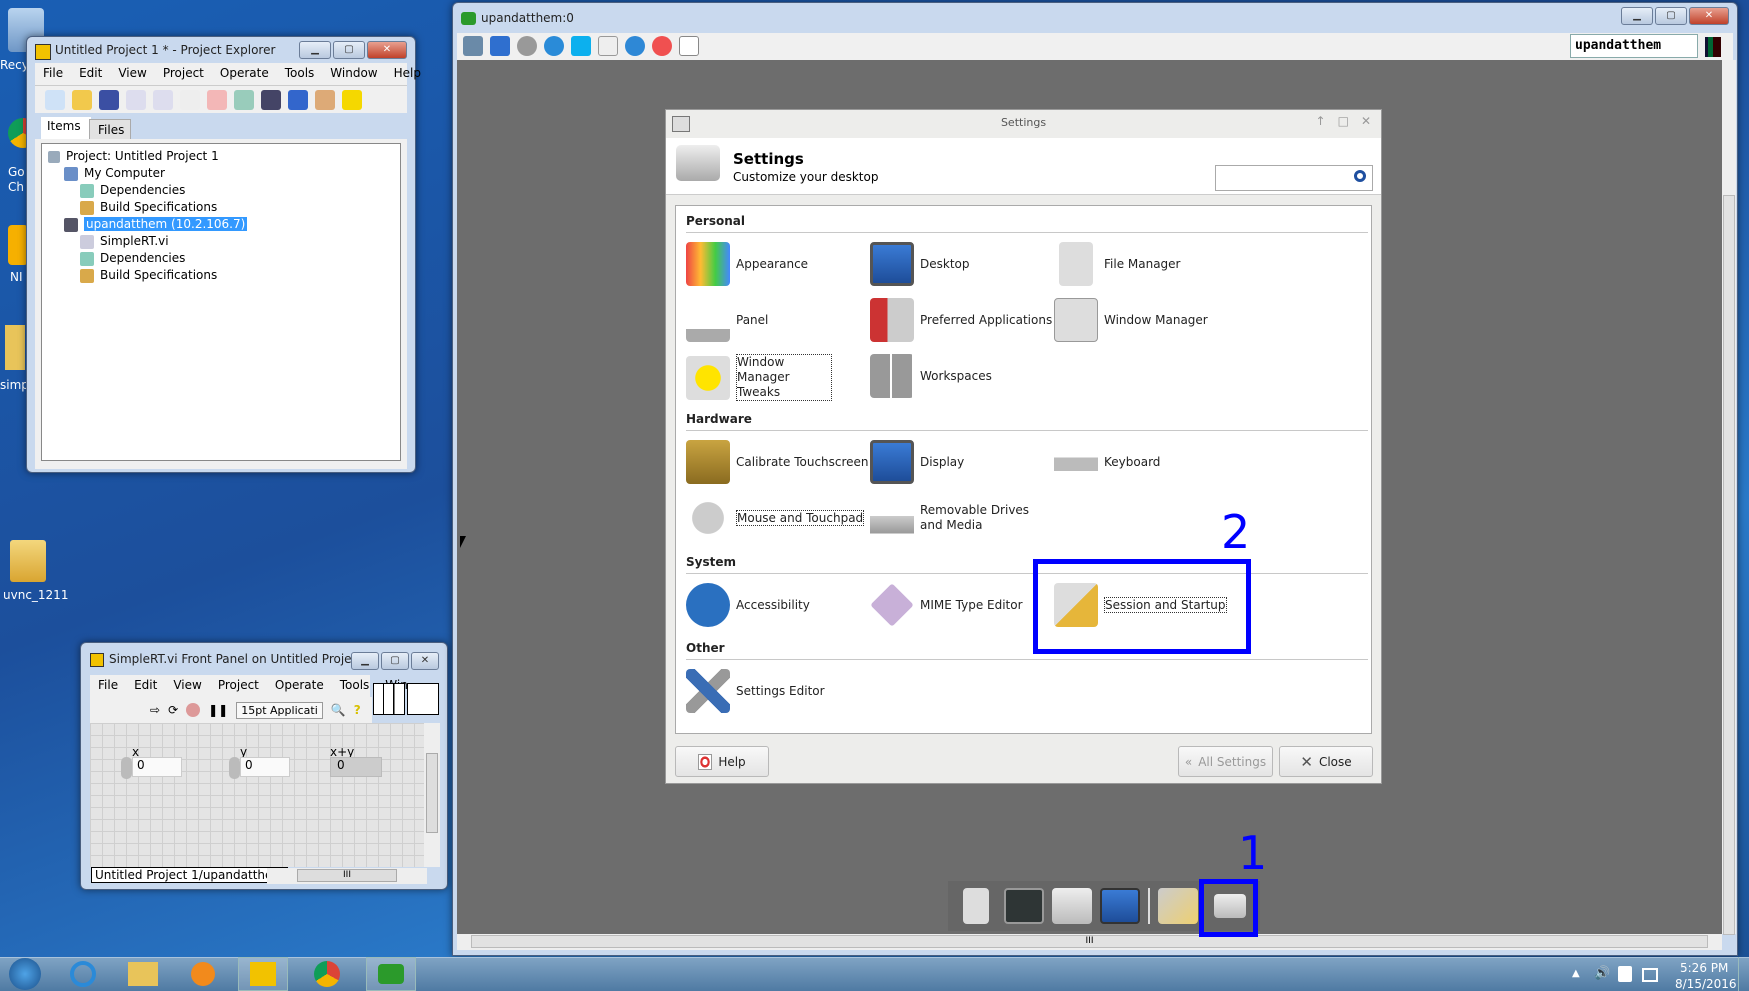 Image resolution: width=1749 pixels, height=991 pixels. What do you see at coordinates (298, 100) in the screenshot?
I see `view-icon` at bounding box center [298, 100].